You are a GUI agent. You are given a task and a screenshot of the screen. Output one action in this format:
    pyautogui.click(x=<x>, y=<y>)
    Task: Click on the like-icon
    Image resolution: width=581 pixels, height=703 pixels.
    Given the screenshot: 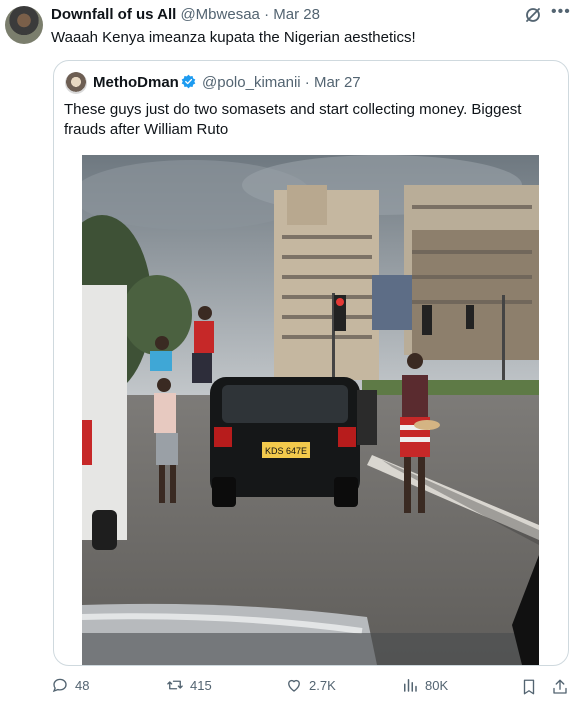 What is the action you would take?
    pyautogui.click(x=294, y=685)
    